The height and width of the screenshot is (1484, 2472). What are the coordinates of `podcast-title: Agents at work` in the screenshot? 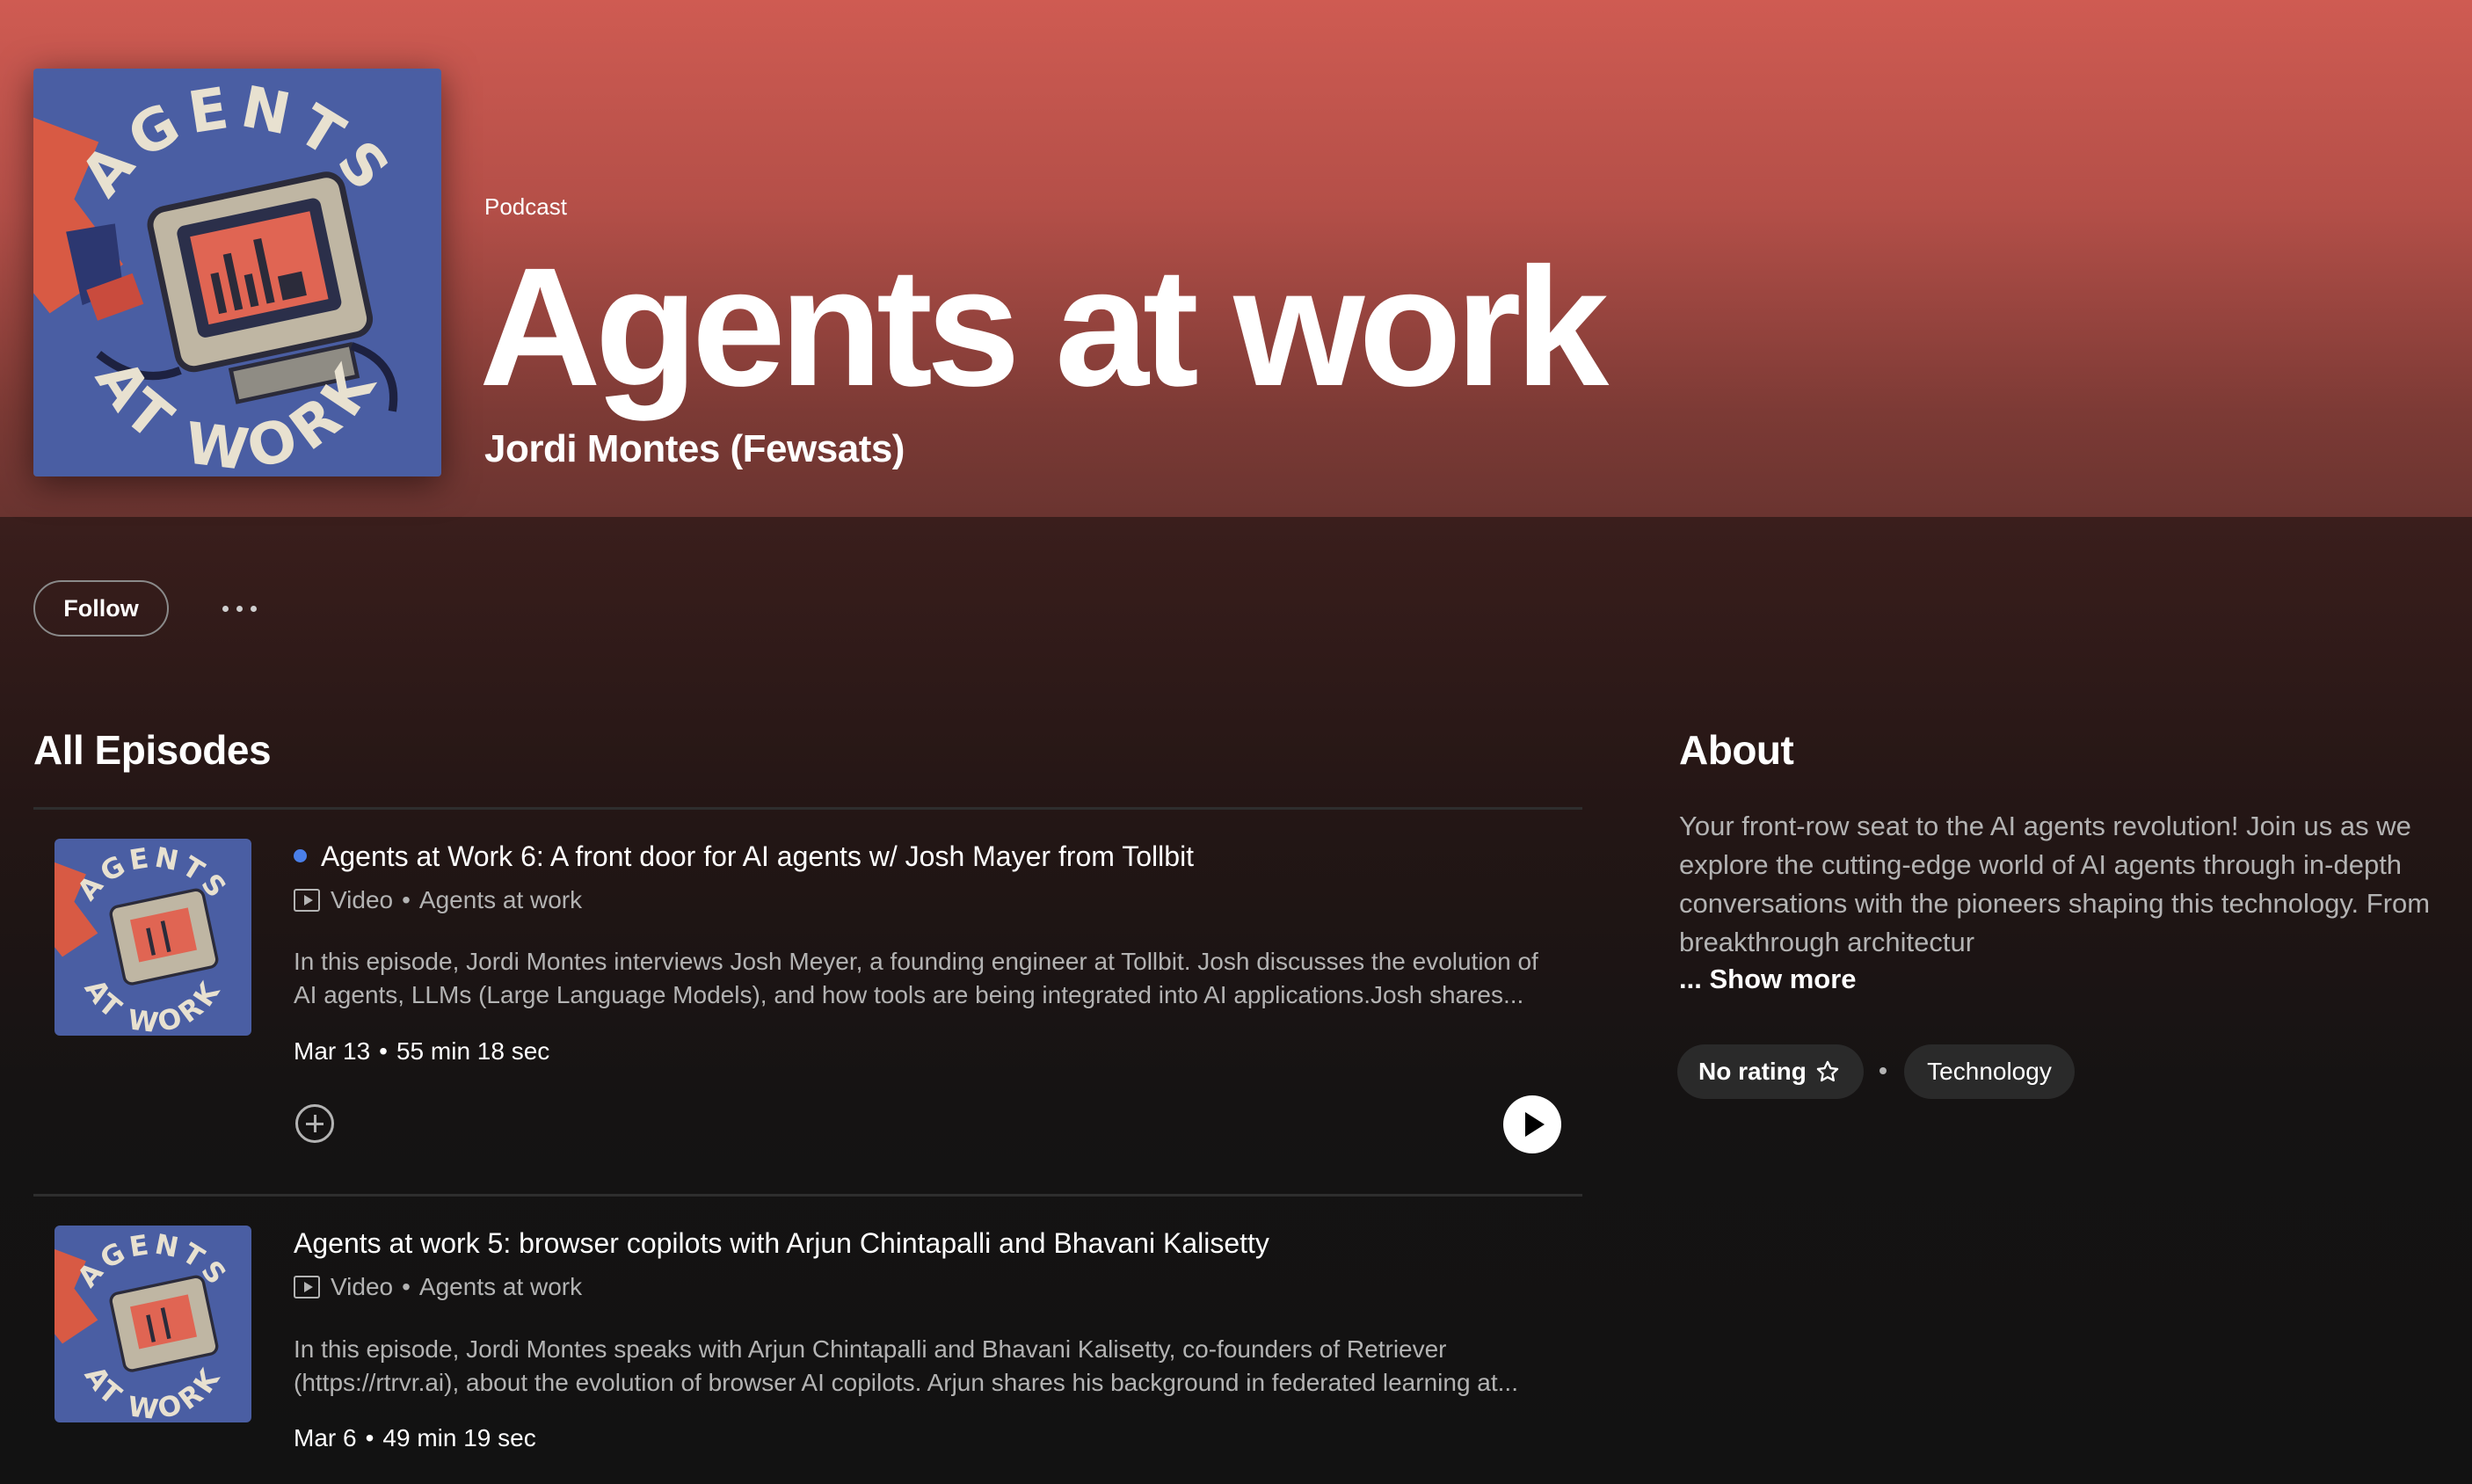 It's located at (1044, 327).